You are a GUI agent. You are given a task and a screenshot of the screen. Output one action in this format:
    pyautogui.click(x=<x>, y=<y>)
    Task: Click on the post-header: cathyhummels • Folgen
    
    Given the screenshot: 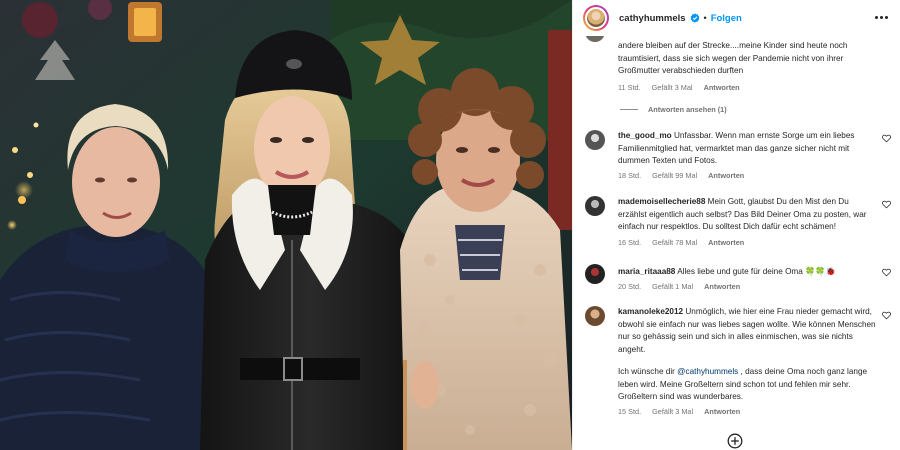 What is the action you would take?
    pyautogui.click(x=736, y=18)
    